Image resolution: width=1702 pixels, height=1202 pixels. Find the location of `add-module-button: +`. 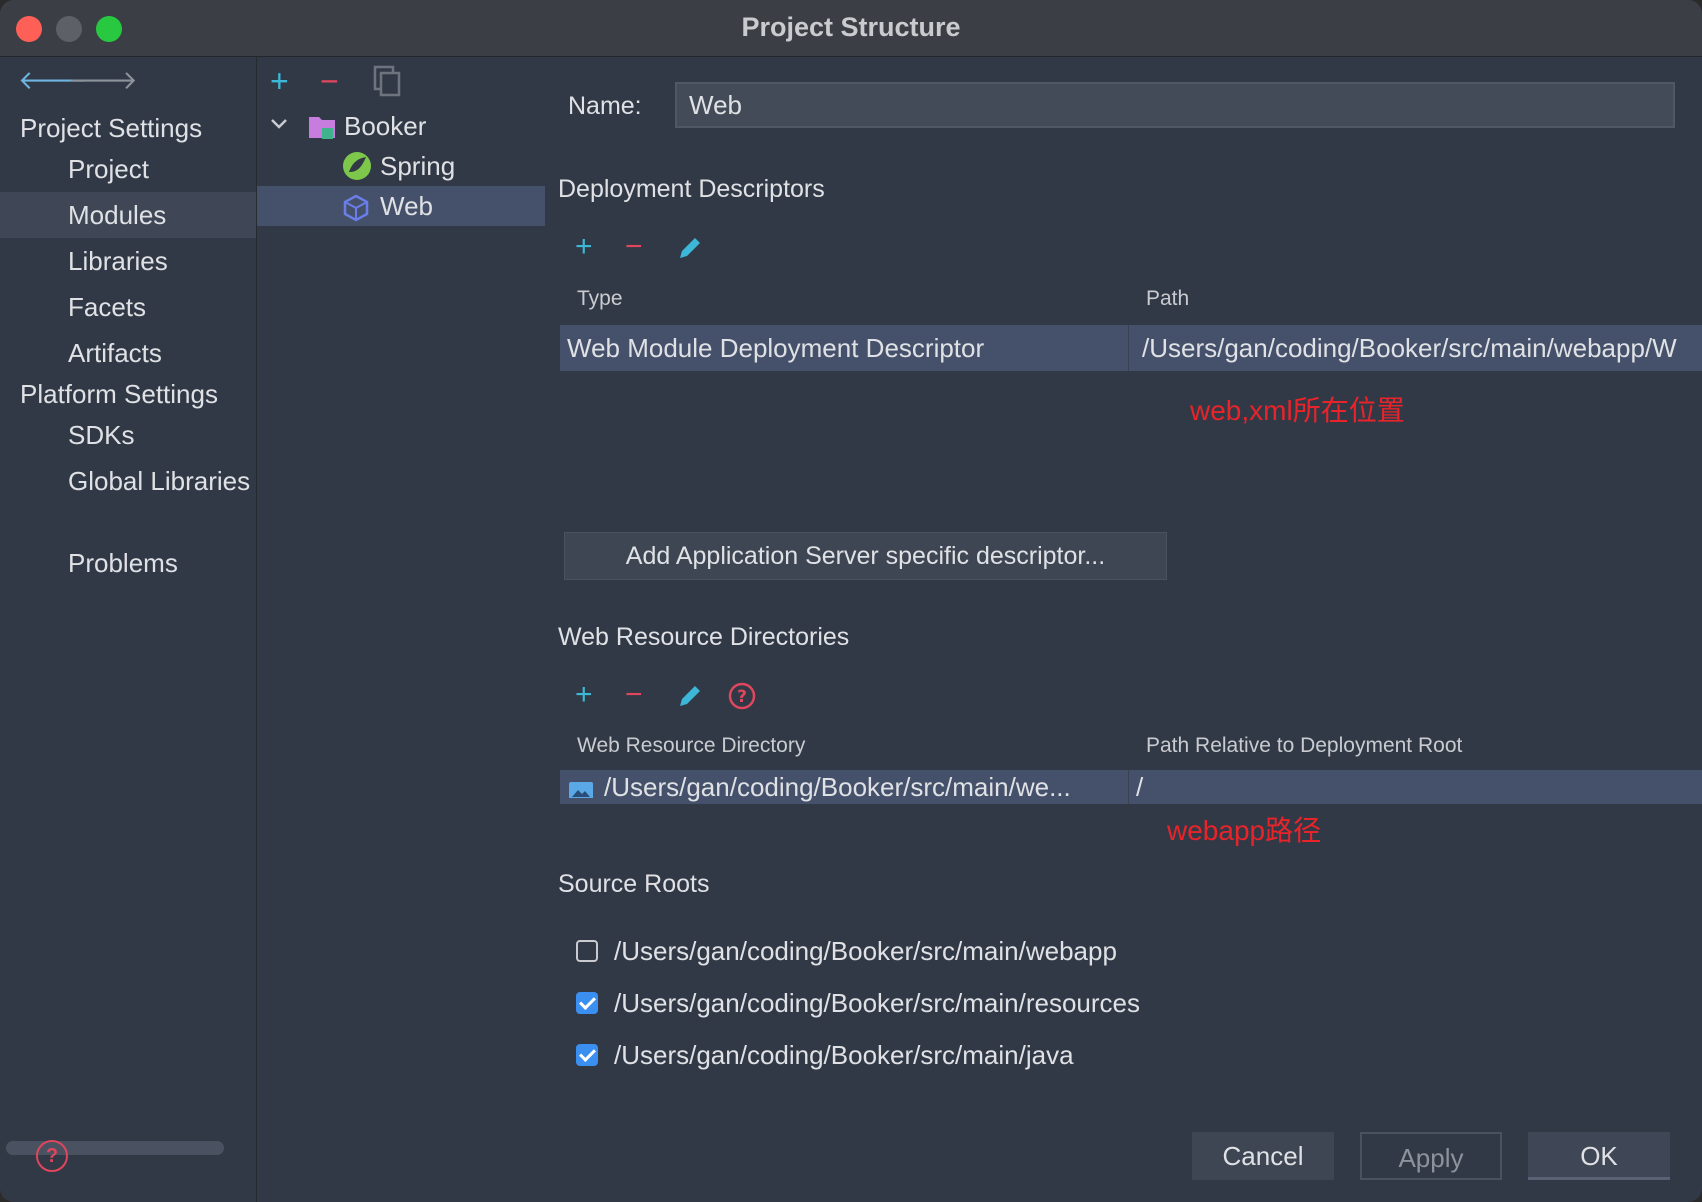

add-module-button: + is located at coordinates (279, 81).